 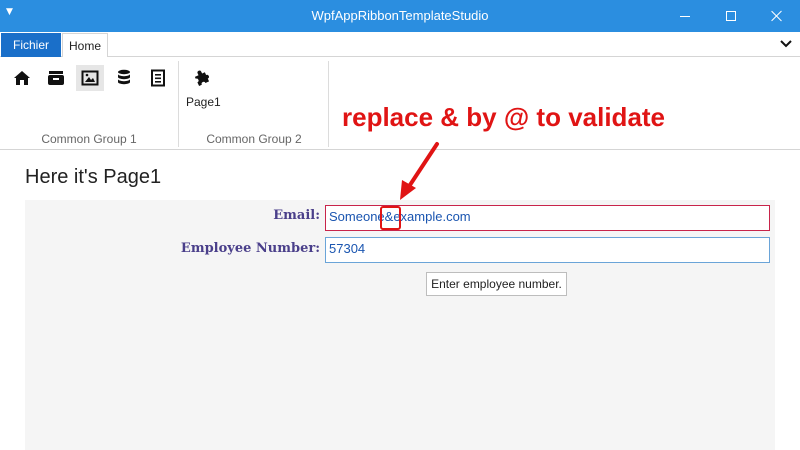 I want to click on minimize-icon, so click(x=685, y=16).